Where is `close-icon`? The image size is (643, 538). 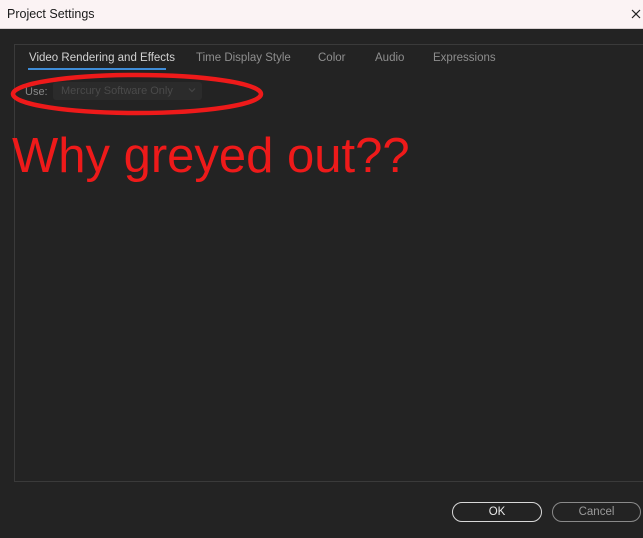
close-icon is located at coordinates (636, 14).